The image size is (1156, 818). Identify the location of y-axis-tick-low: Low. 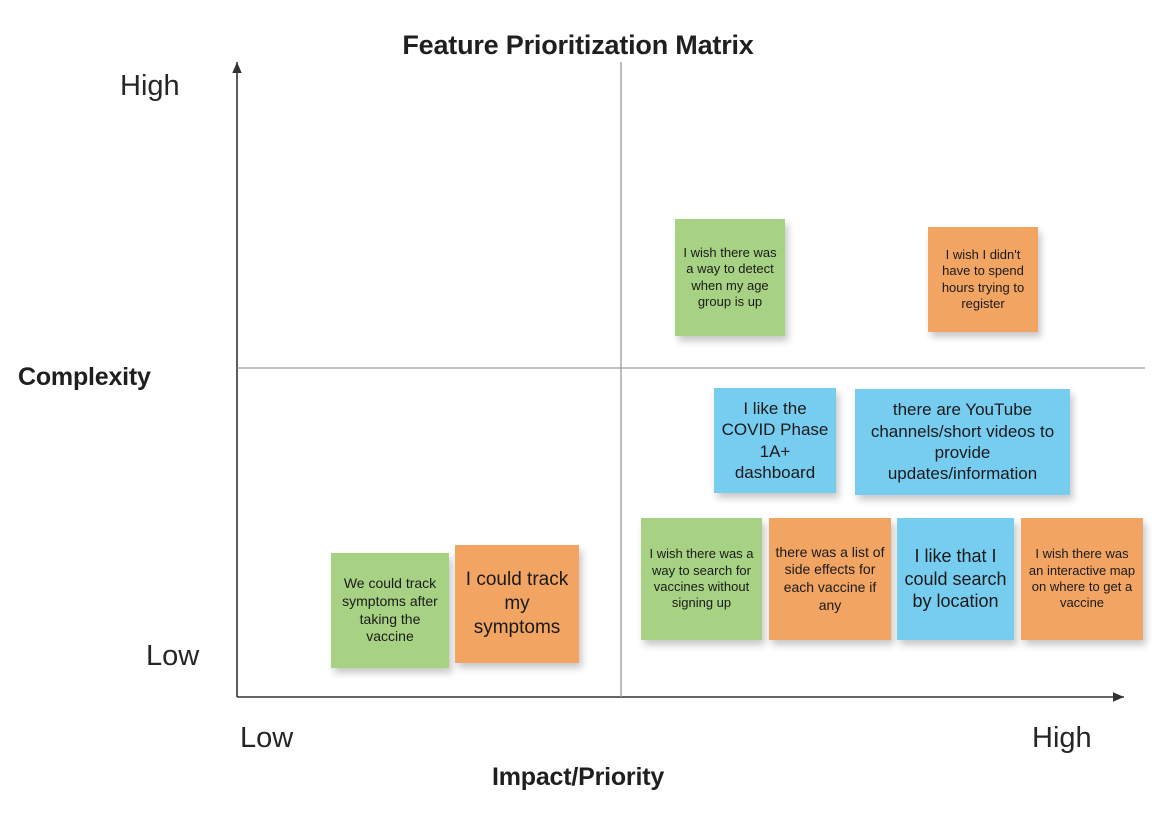
(173, 656).